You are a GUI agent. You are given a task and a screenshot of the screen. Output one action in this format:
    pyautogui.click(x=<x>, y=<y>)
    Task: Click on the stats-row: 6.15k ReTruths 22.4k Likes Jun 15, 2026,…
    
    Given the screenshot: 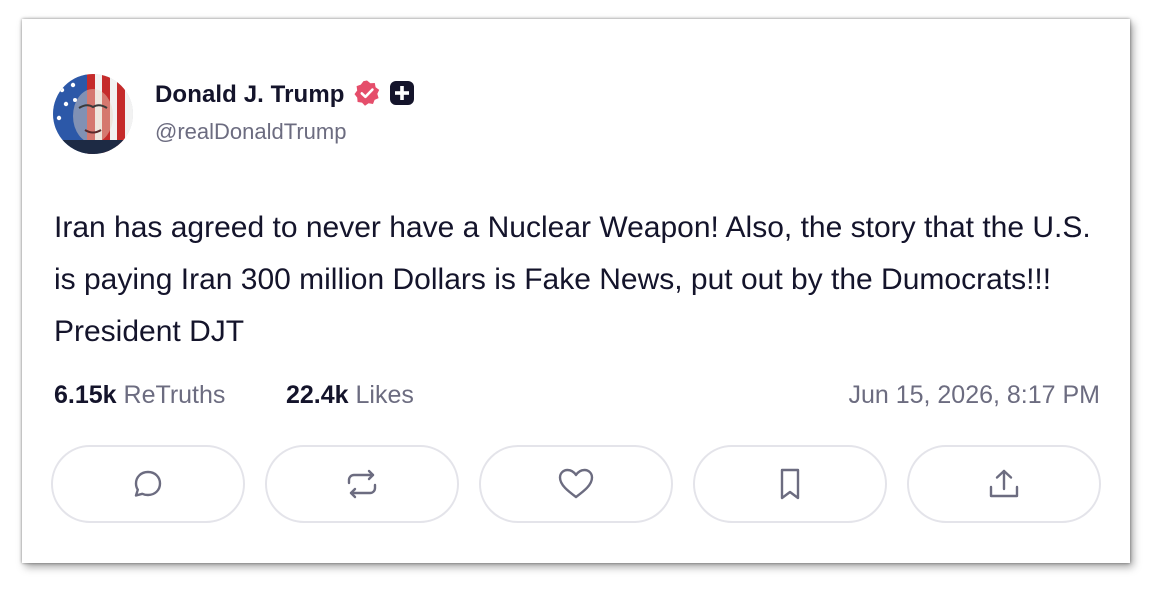 What is the action you would take?
    pyautogui.click(x=577, y=395)
    